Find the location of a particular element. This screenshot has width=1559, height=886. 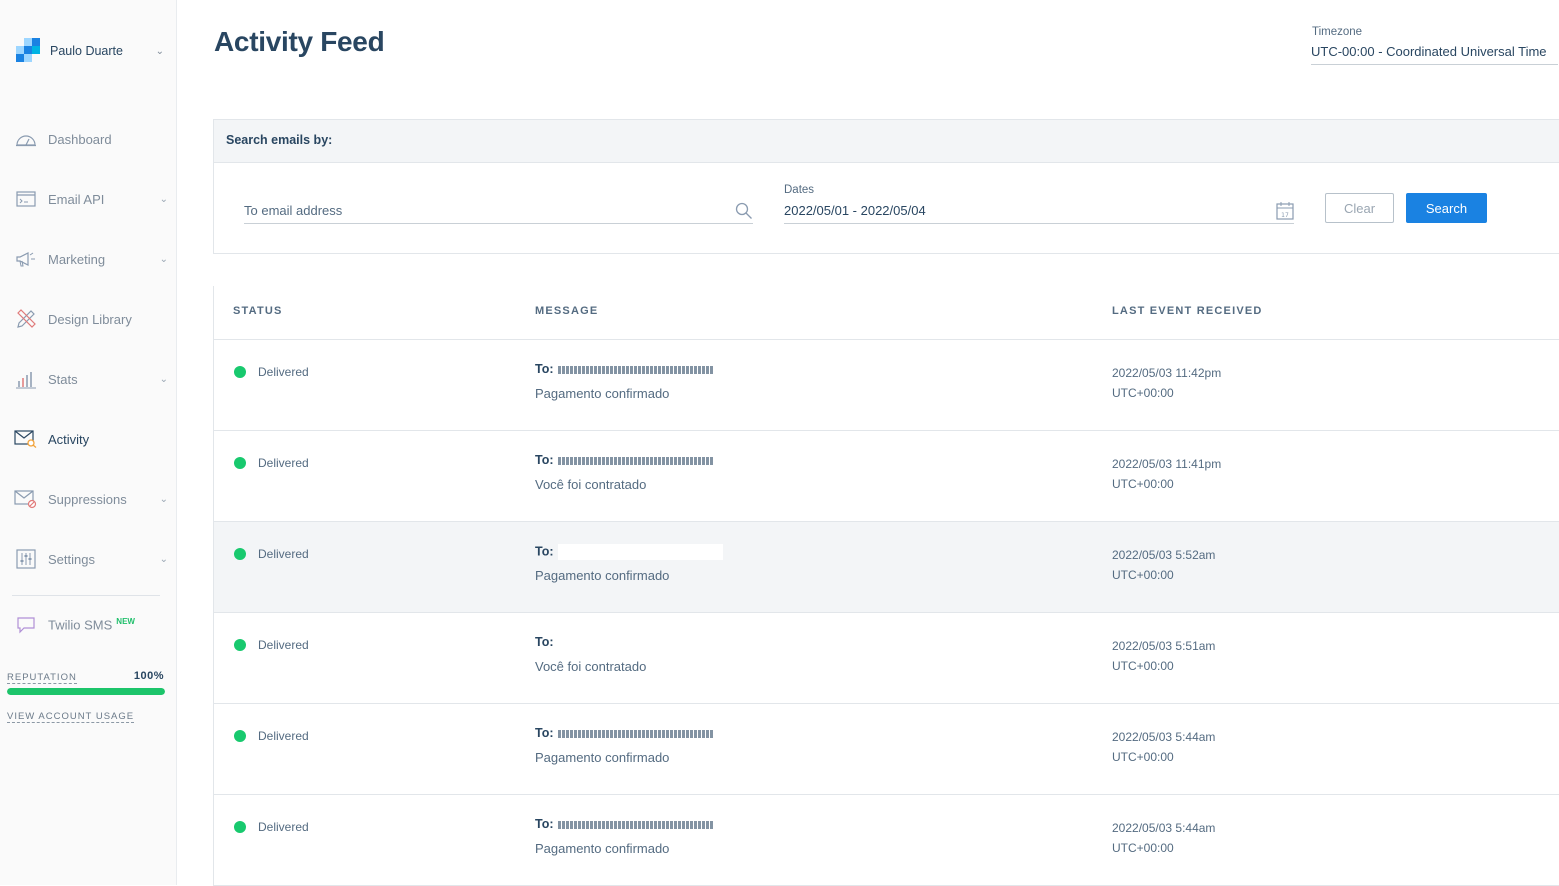

sidebar-item-activity: Activity is located at coordinates (92, 439).